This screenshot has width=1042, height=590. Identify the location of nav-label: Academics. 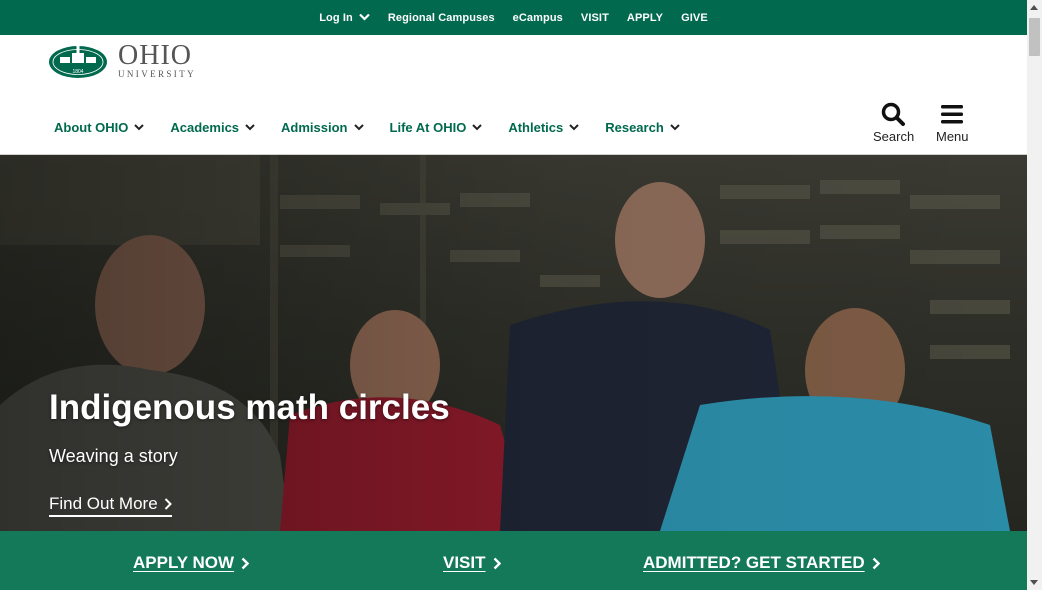
(205, 127).